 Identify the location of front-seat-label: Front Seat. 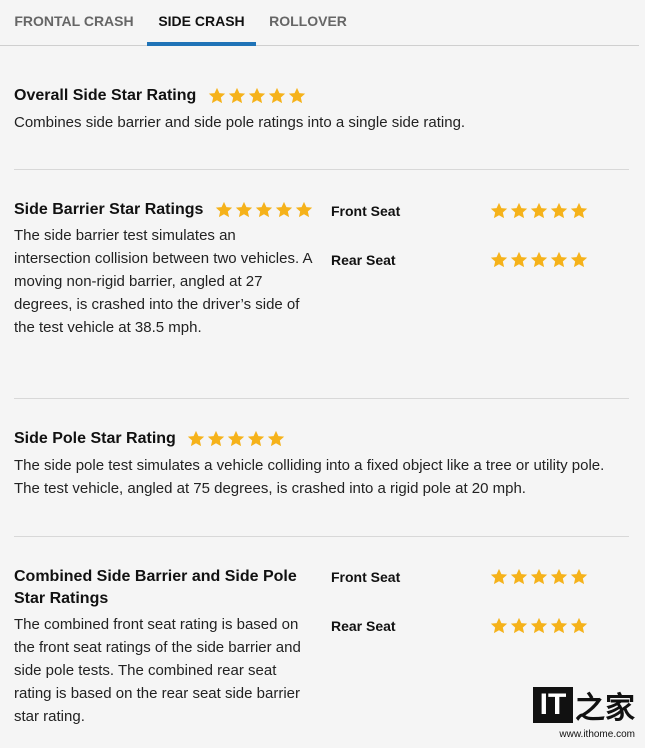
(366, 211).